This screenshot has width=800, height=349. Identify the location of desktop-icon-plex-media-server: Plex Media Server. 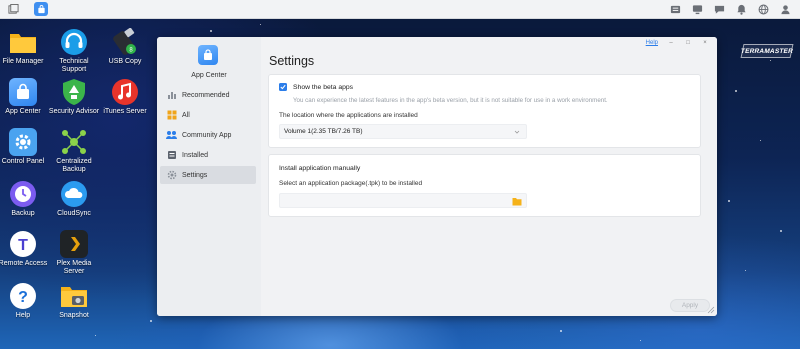
(74, 253).